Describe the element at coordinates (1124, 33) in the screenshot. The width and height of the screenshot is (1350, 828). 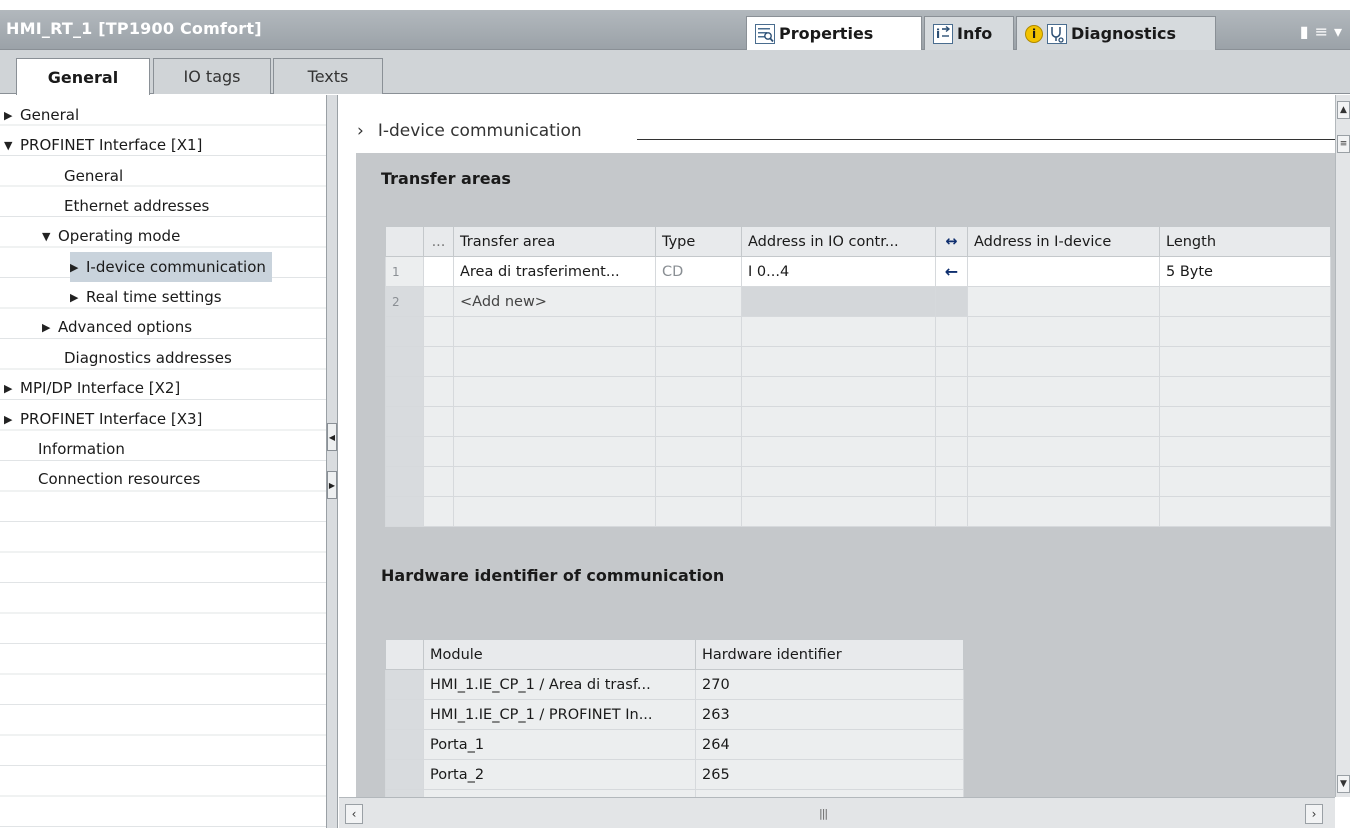
I see `tab-diagnostics-label: Diagnostics` at that location.